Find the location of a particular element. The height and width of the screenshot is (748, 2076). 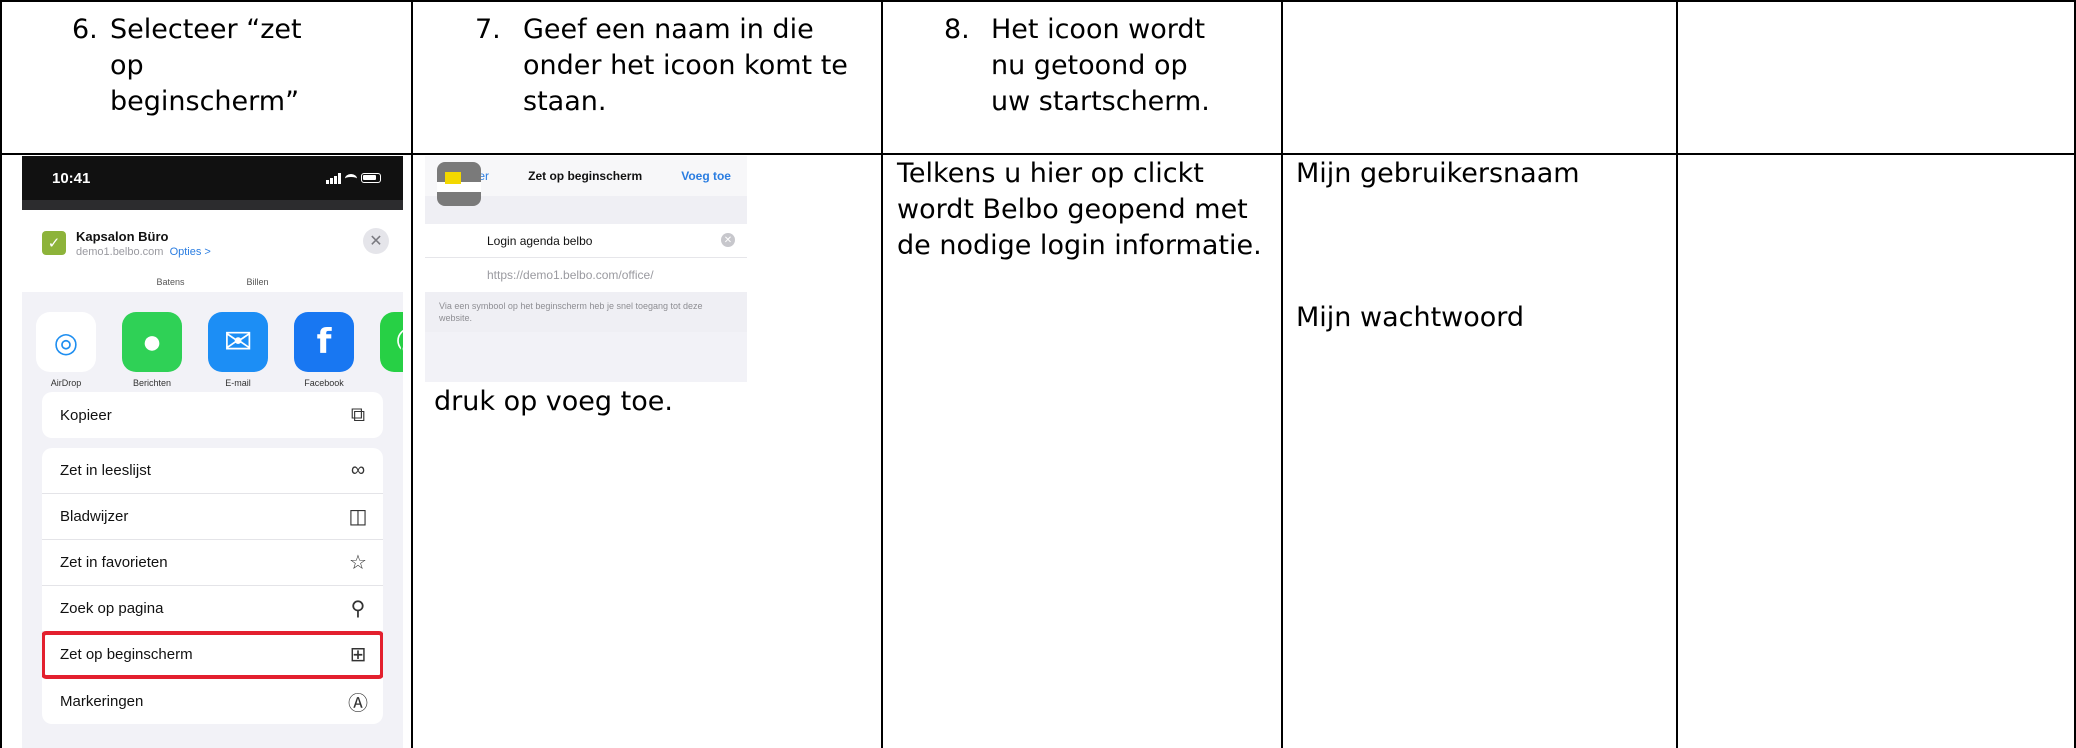

book-icon: ◫ is located at coordinates (358, 517).